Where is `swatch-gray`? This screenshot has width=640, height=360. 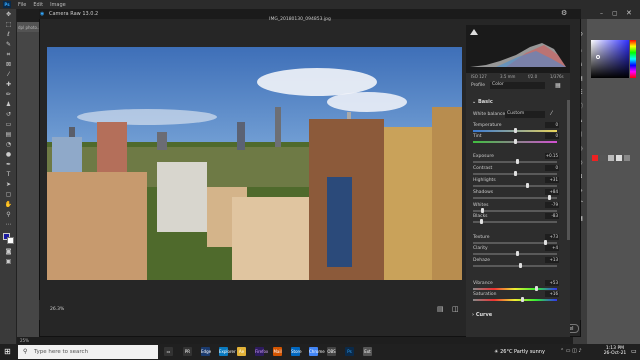
swatch-gray is located at coordinates (603, 158).